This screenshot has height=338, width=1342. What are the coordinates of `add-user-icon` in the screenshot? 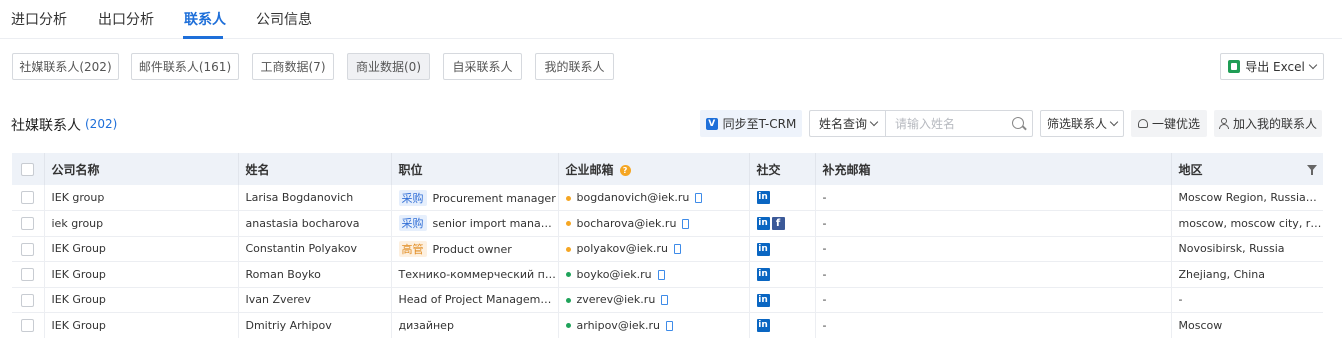 It's located at (1223, 123).